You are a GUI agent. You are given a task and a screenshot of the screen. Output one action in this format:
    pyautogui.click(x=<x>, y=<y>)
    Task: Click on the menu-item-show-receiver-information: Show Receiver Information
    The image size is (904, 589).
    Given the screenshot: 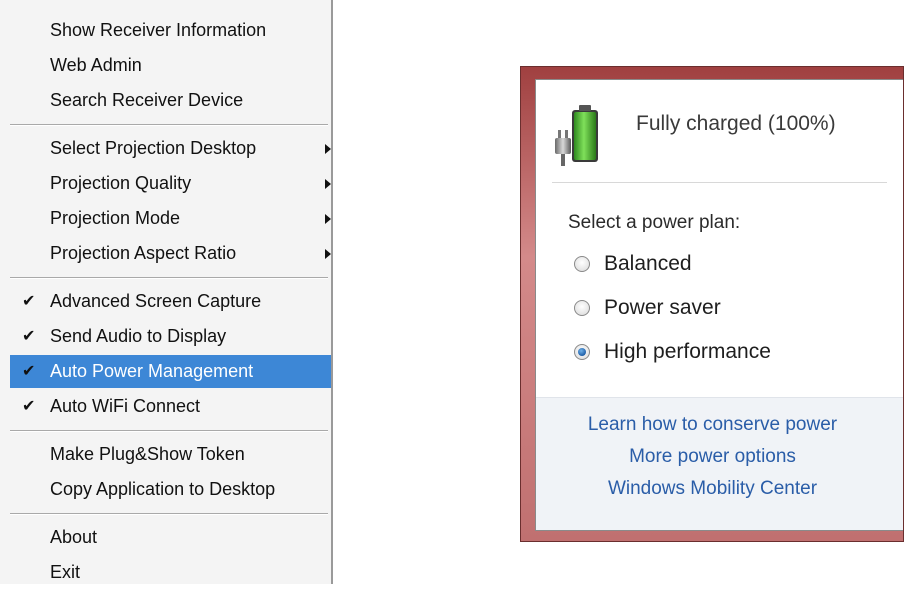 What is the action you would take?
    pyautogui.click(x=170, y=30)
    